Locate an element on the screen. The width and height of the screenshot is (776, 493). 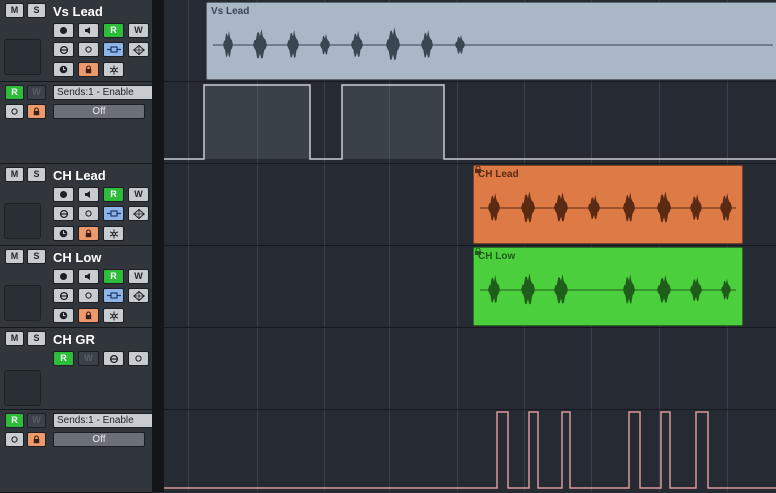
track-vs-lead: M S Vs Lead R W is located at coordinates (76, 41).